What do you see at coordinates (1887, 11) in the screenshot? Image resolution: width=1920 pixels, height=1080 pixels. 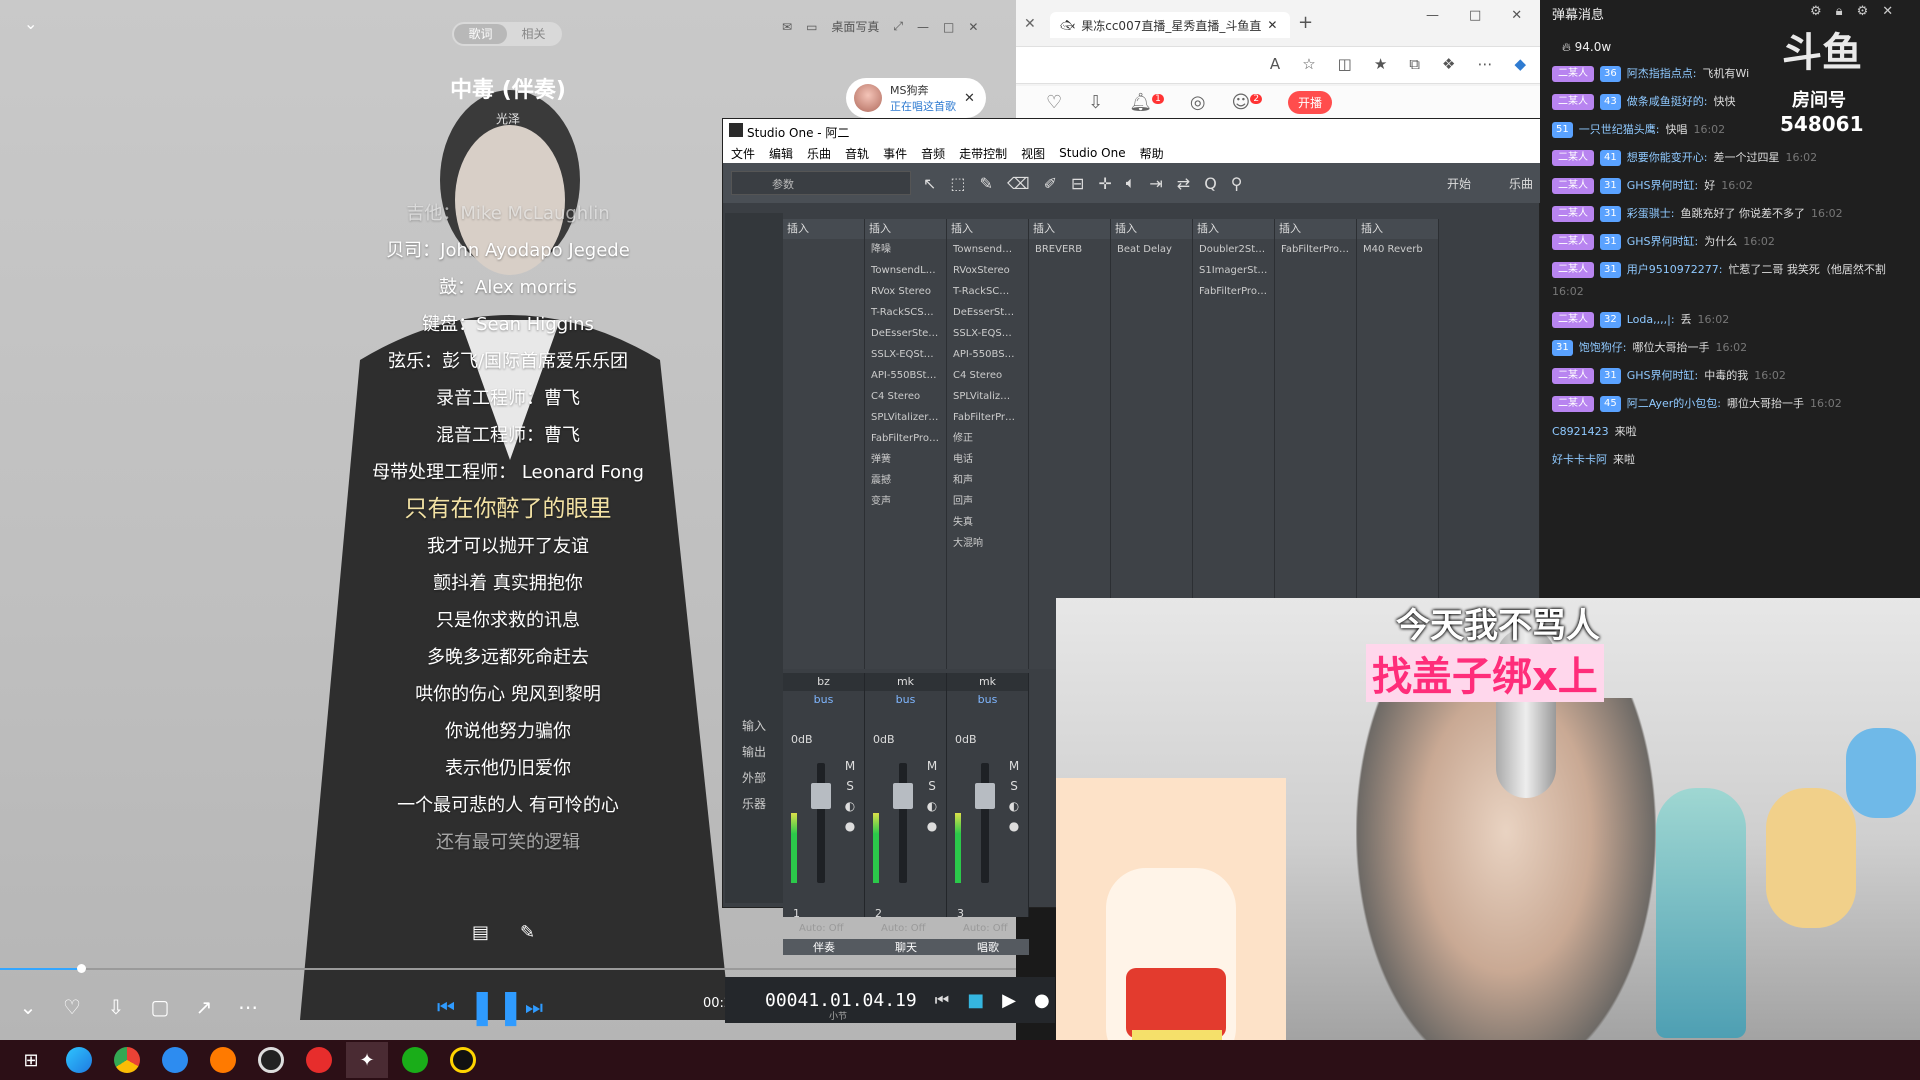 I see `close-icon: ✕` at bounding box center [1887, 11].